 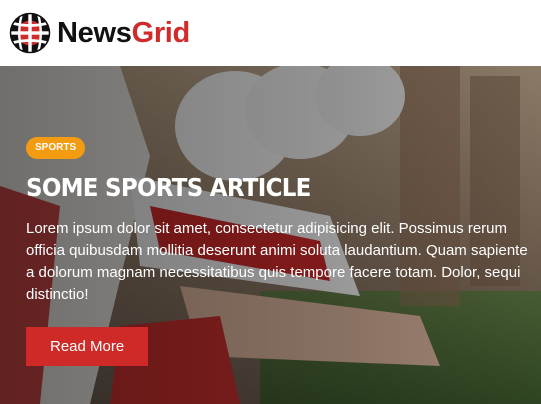 I want to click on article-title: SOME SPORTS ARTICLE, so click(x=168, y=187).